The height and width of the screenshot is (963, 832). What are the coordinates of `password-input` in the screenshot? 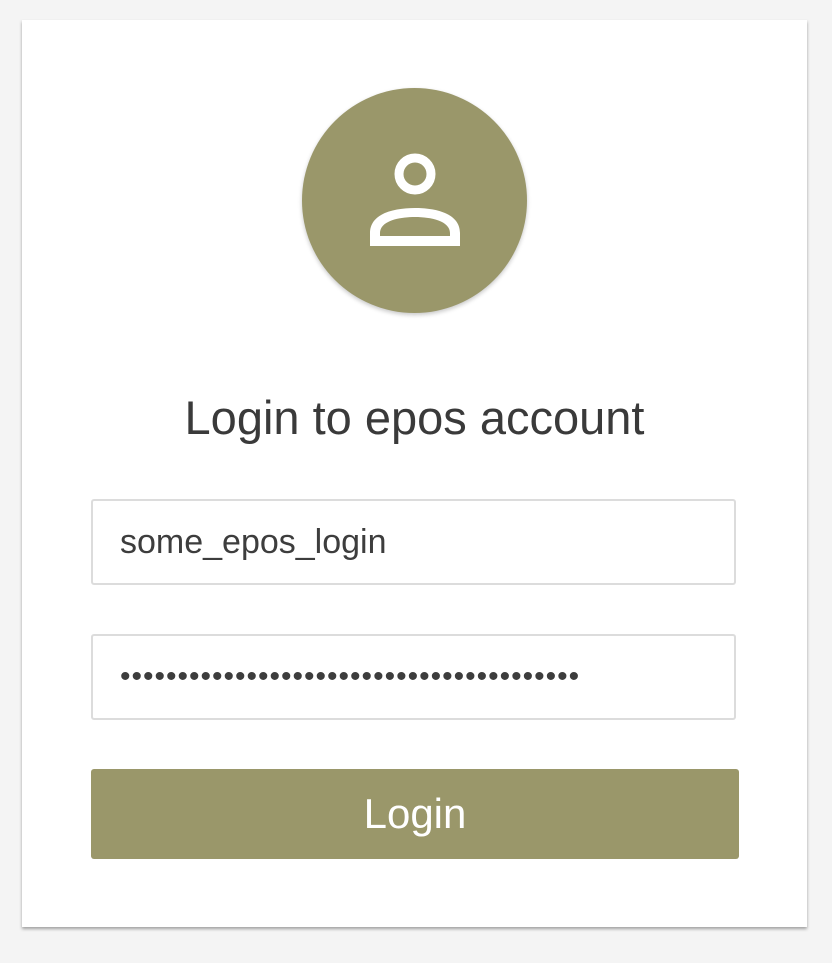 It's located at (413, 677).